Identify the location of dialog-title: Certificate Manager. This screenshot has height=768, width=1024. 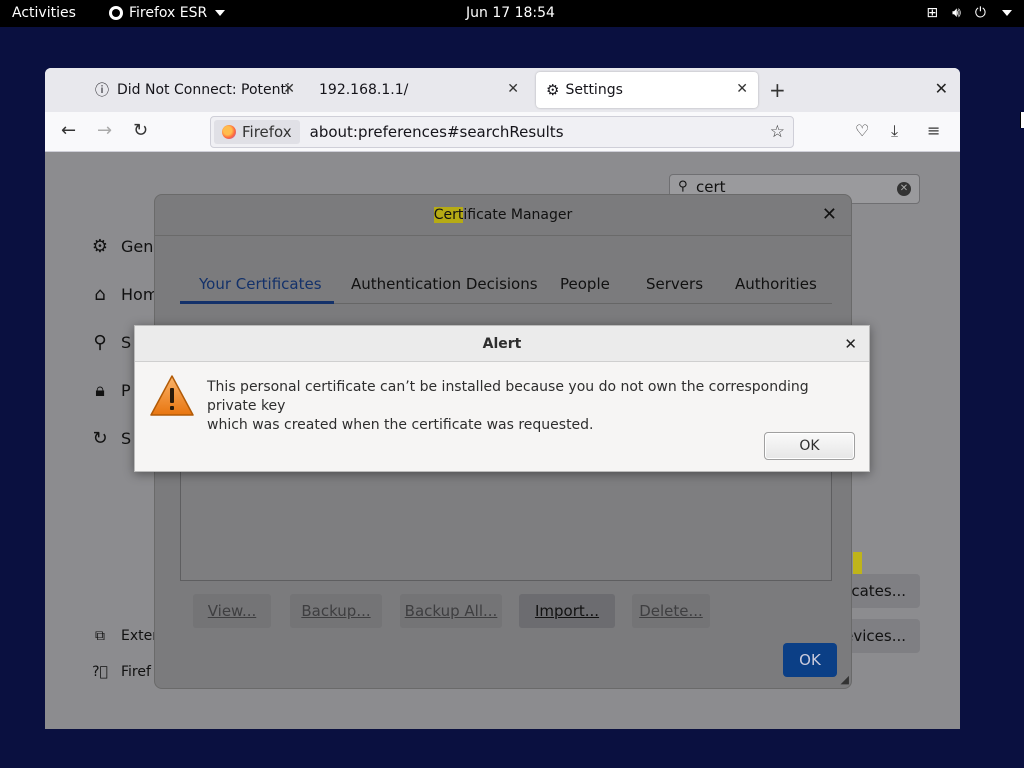
(503, 215).